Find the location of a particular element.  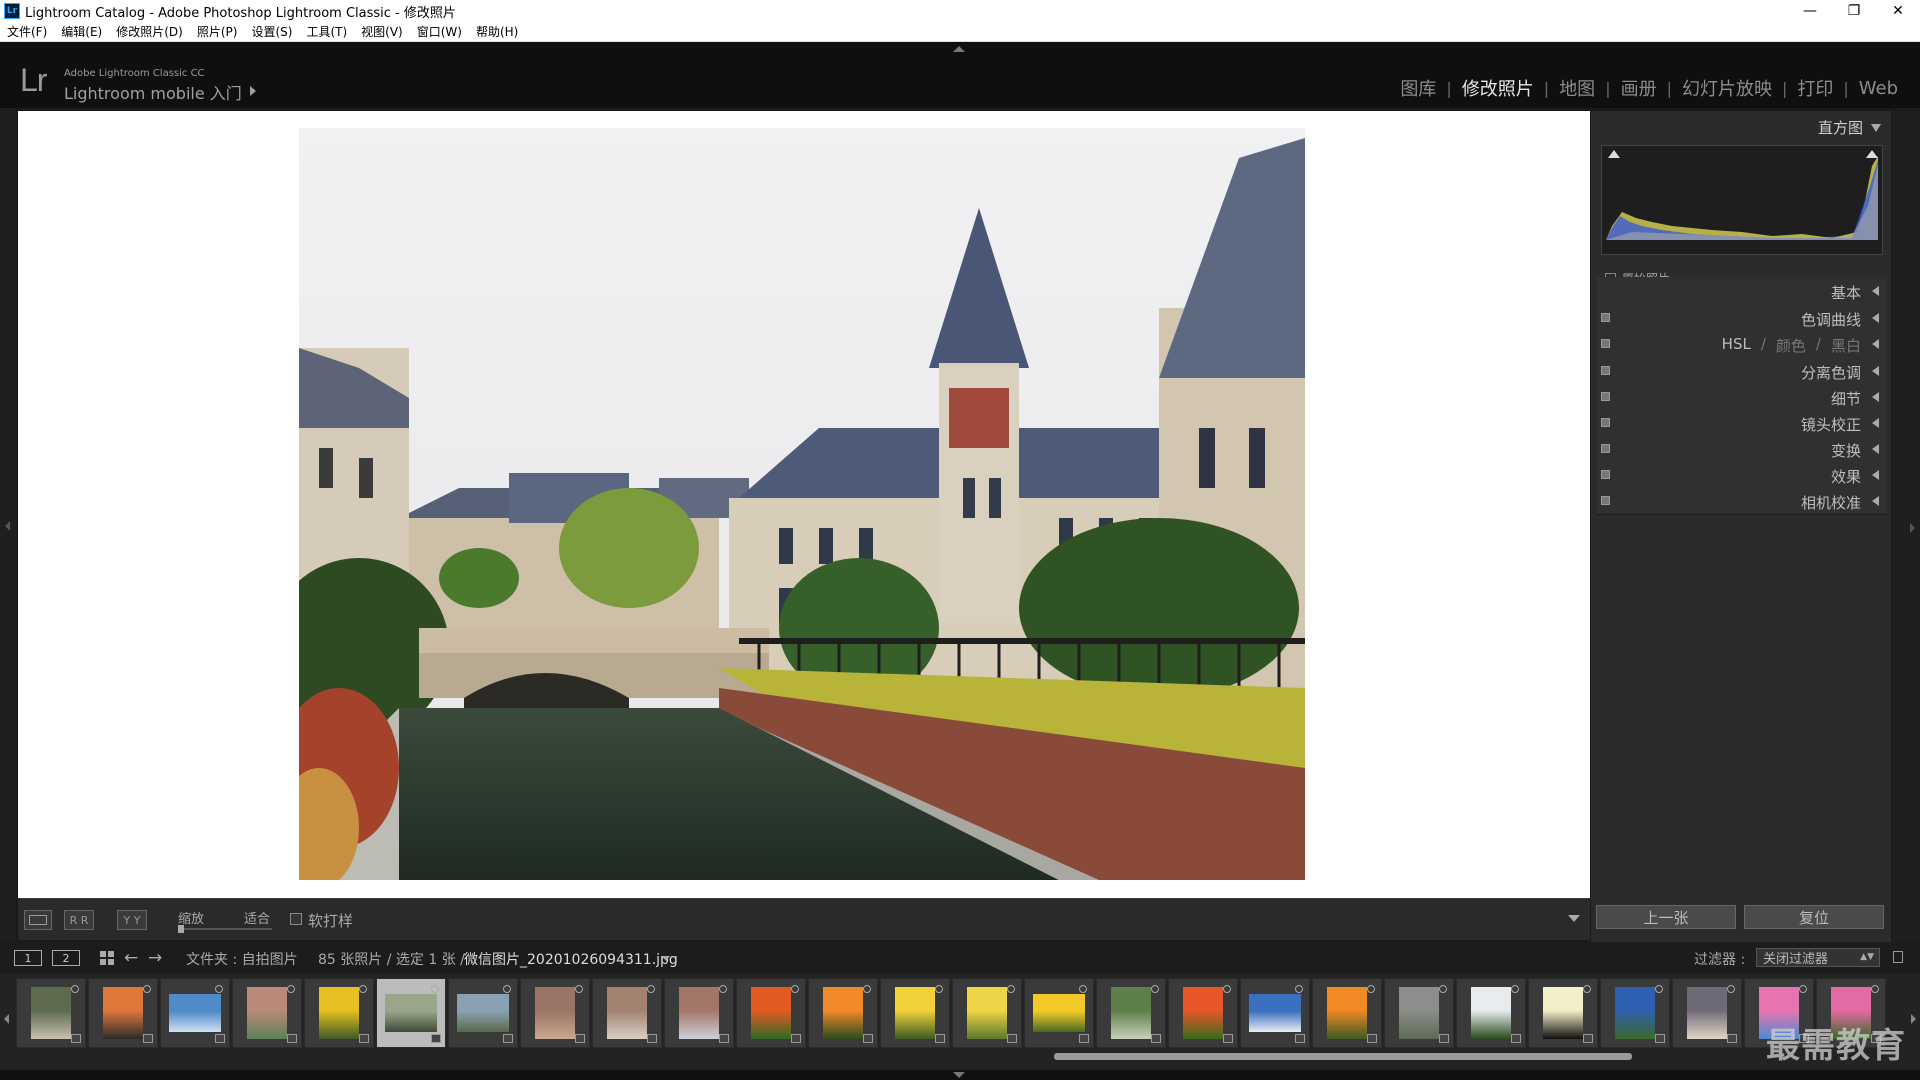

left-panel-collapsed is located at coordinates (8, 525).